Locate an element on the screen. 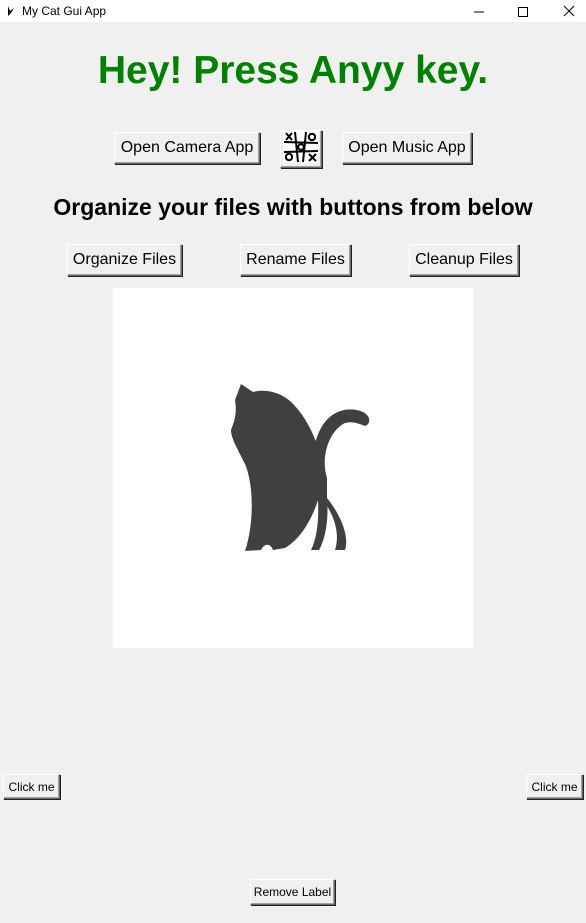 This screenshot has width=586, height=923. click-me-right-button: Click me is located at coordinates (554, 786).